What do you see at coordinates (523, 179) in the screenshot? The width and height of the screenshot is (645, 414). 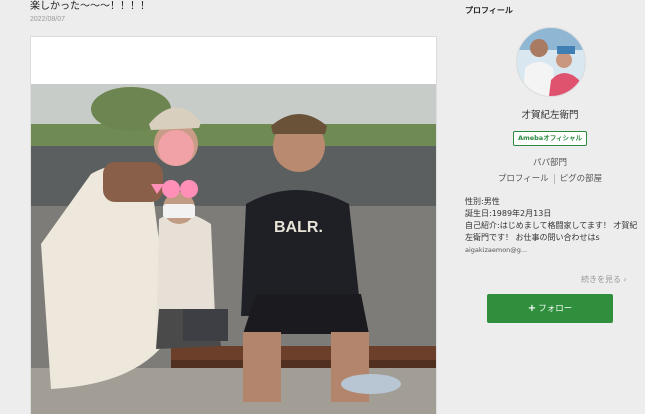 I see `profile-link: プロフィール` at bounding box center [523, 179].